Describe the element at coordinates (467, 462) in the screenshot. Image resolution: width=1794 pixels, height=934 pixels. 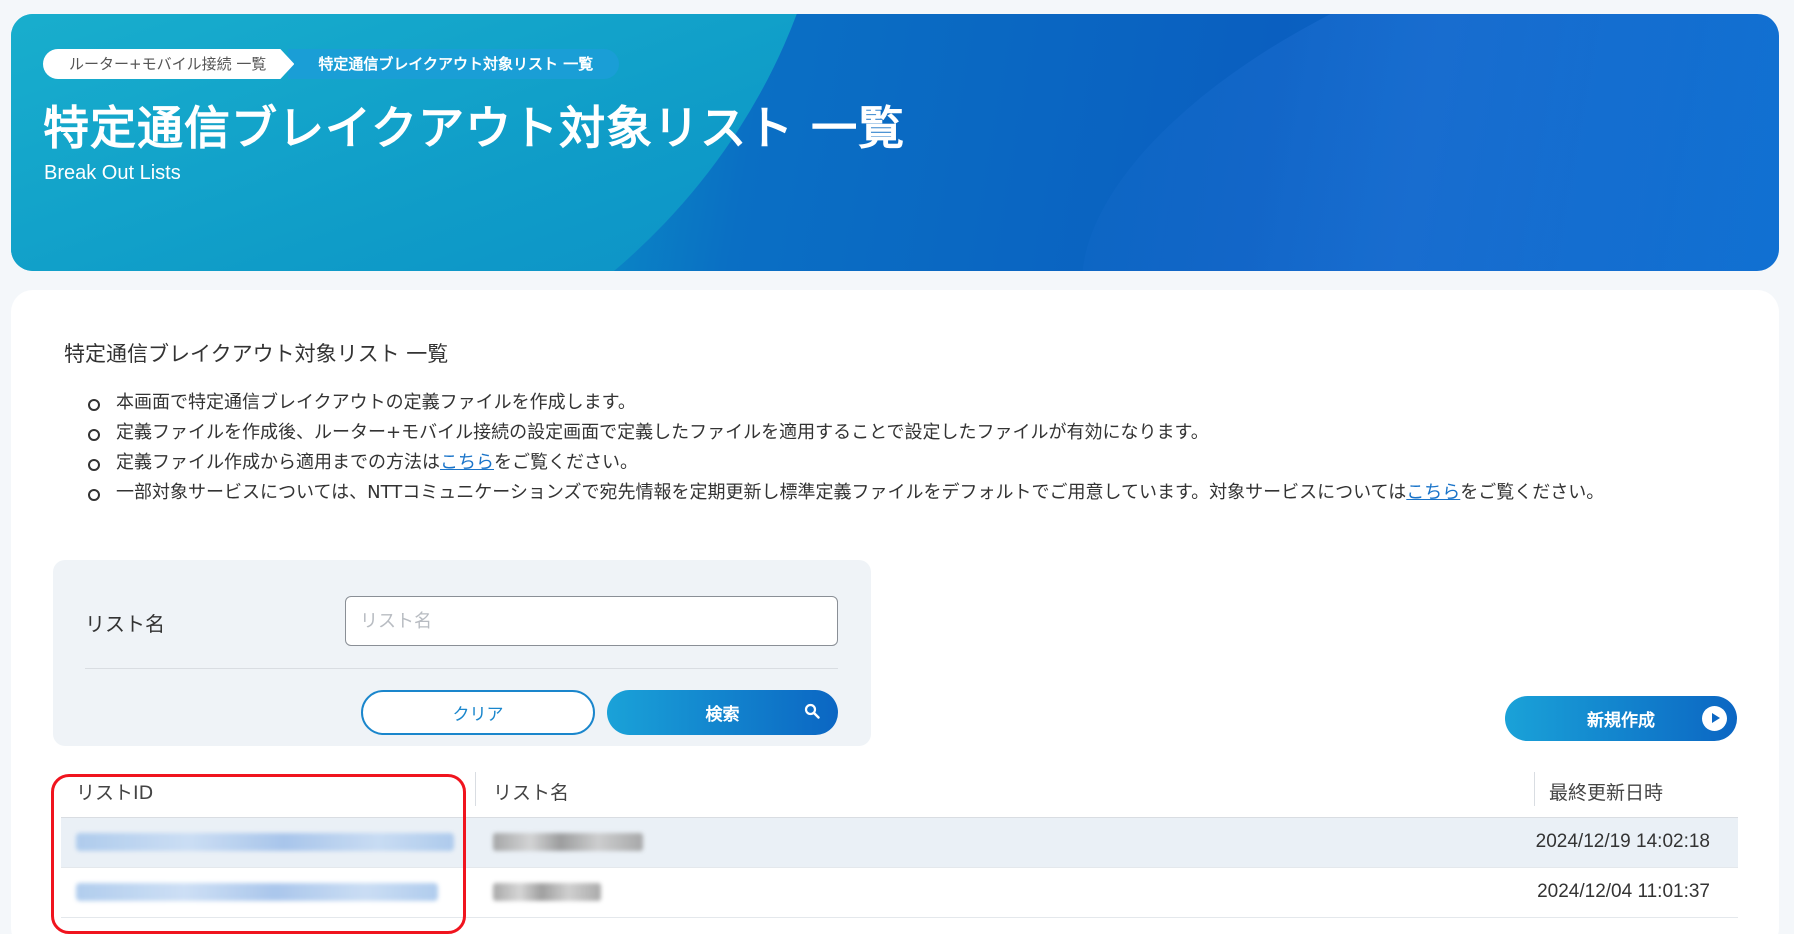
I see `method-guide-link: こちら` at that location.